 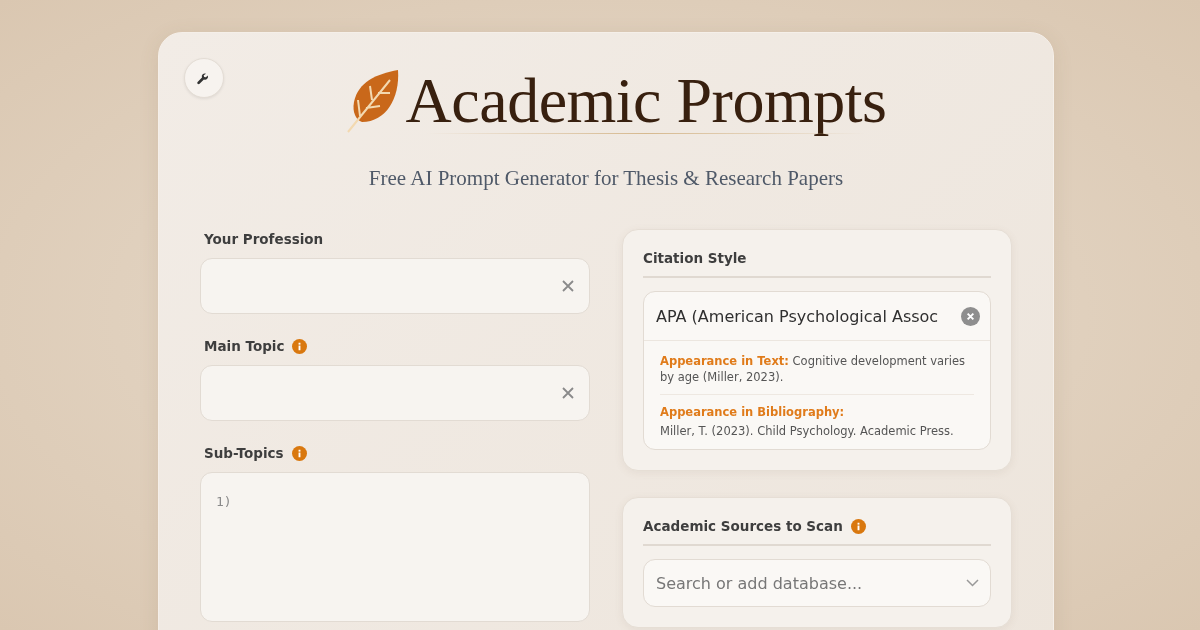 What do you see at coordinates (743, 526) in the screenshot?
I see `section-label: Academic Sources to Scan` at bounding box center [743, 526].